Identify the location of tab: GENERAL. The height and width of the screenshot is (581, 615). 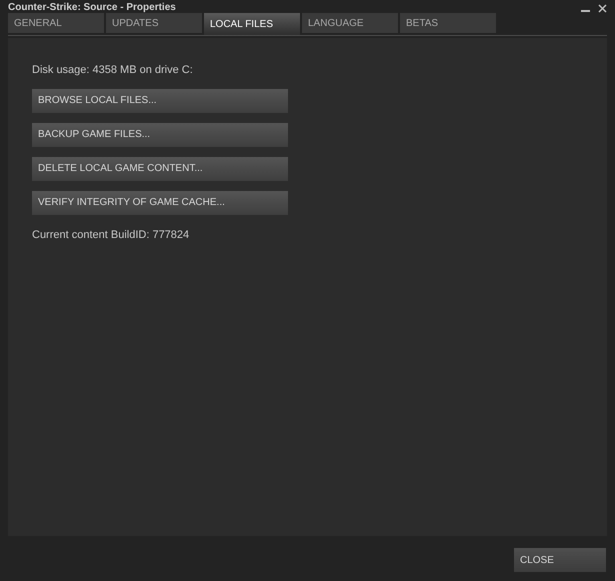
(56, 23).